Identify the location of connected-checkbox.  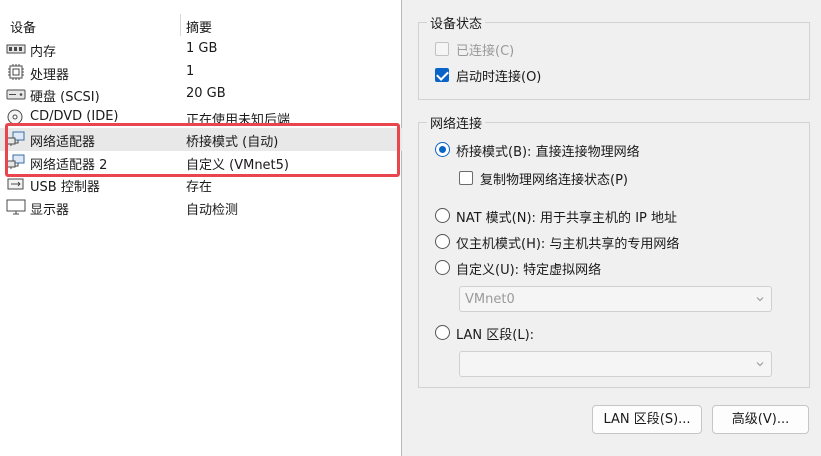
(442, 49).